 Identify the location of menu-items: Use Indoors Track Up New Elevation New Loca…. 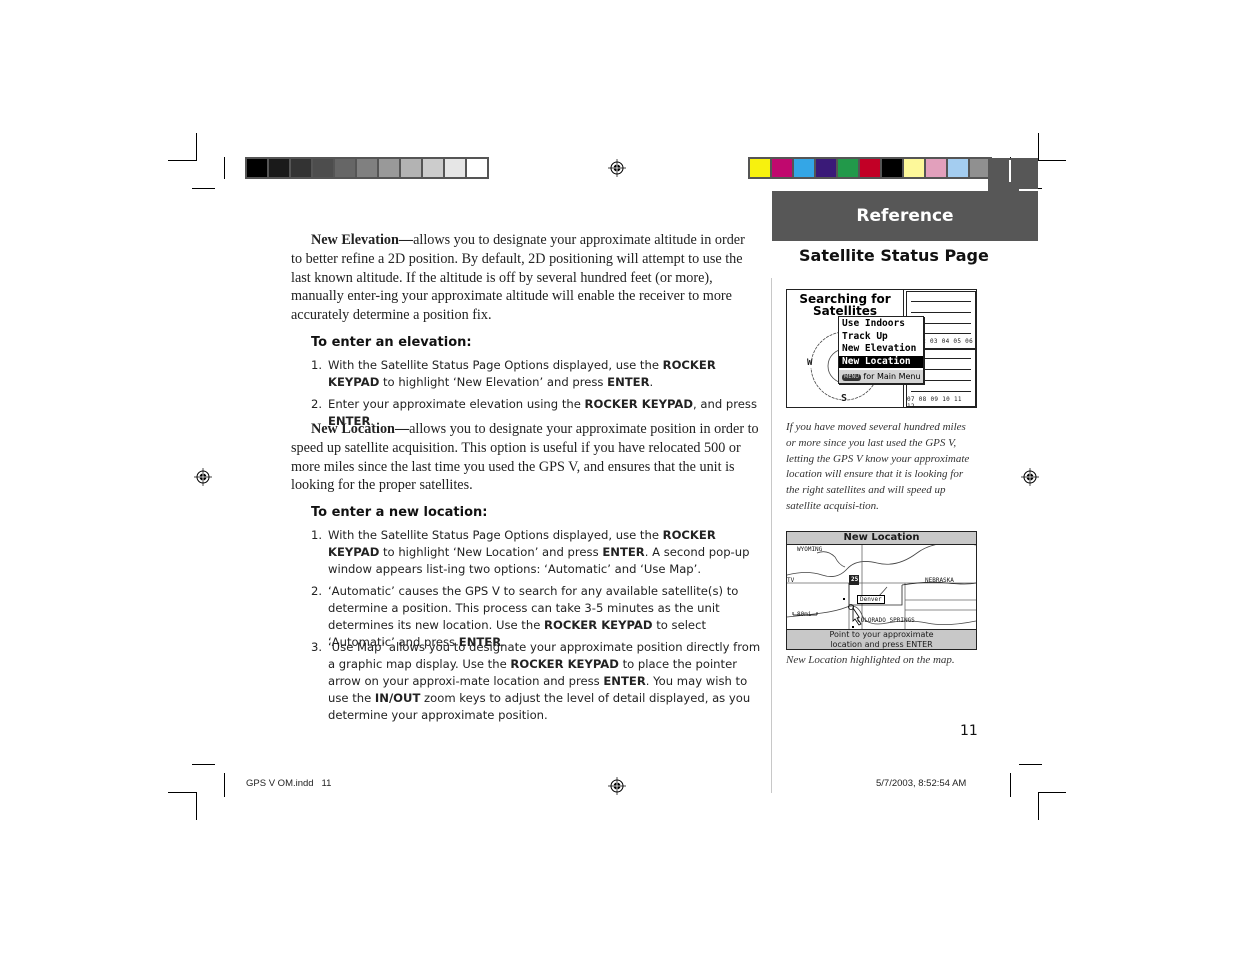
(881, 342).